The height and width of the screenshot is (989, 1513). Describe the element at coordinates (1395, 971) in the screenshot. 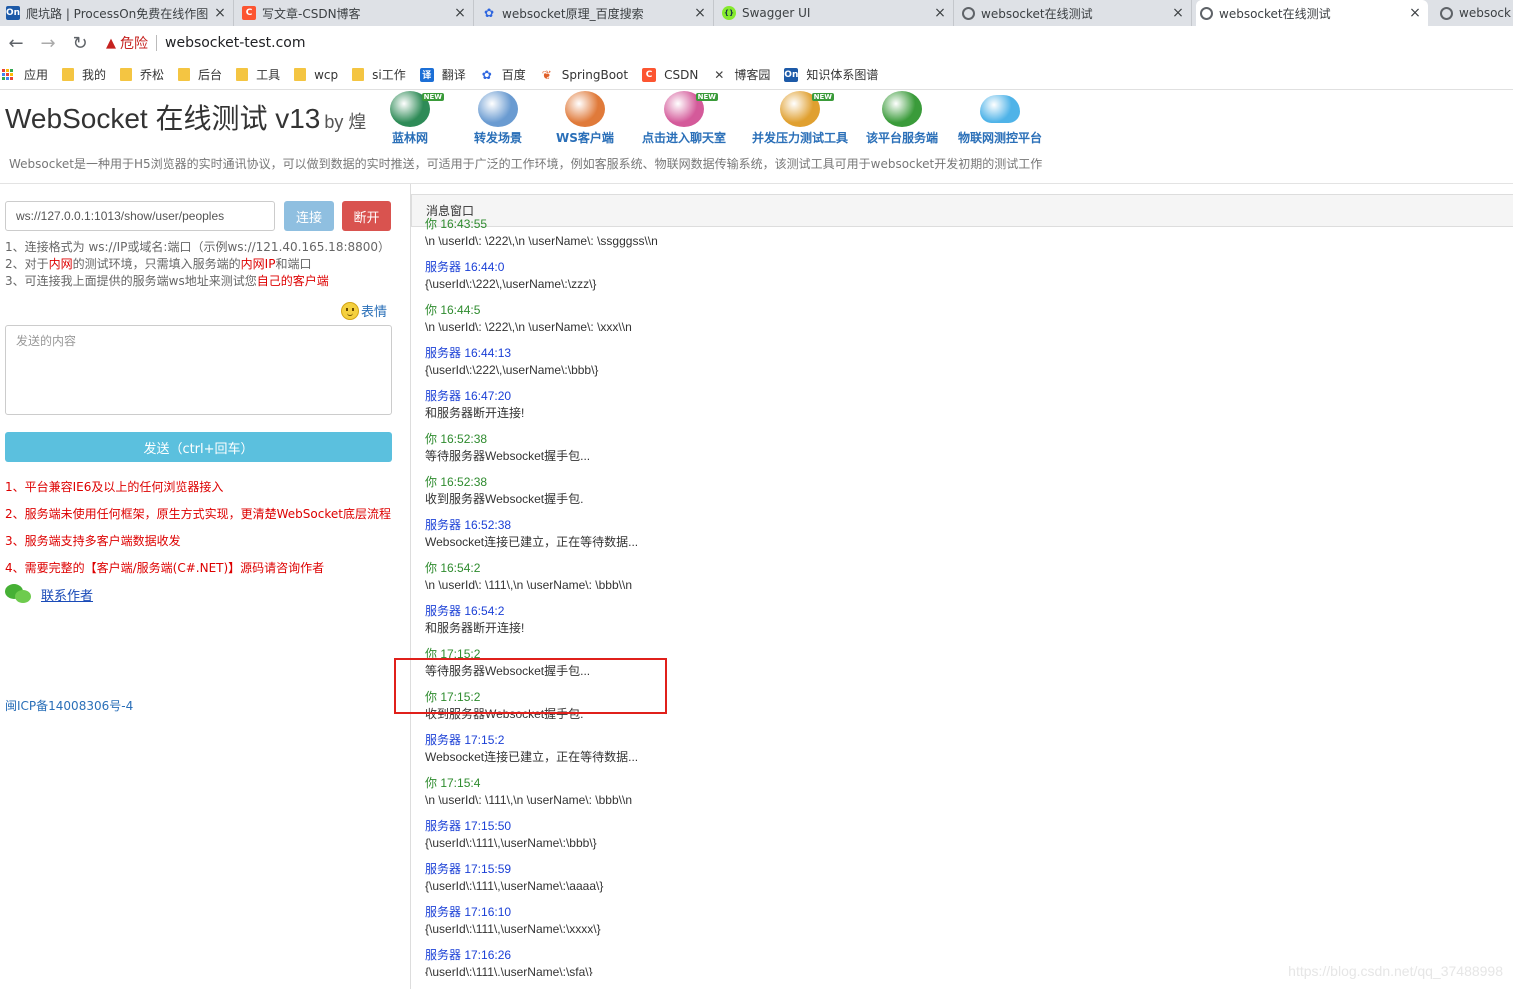

I see `watermark: https://blog.csdn.net/qq_37488998` at that location.